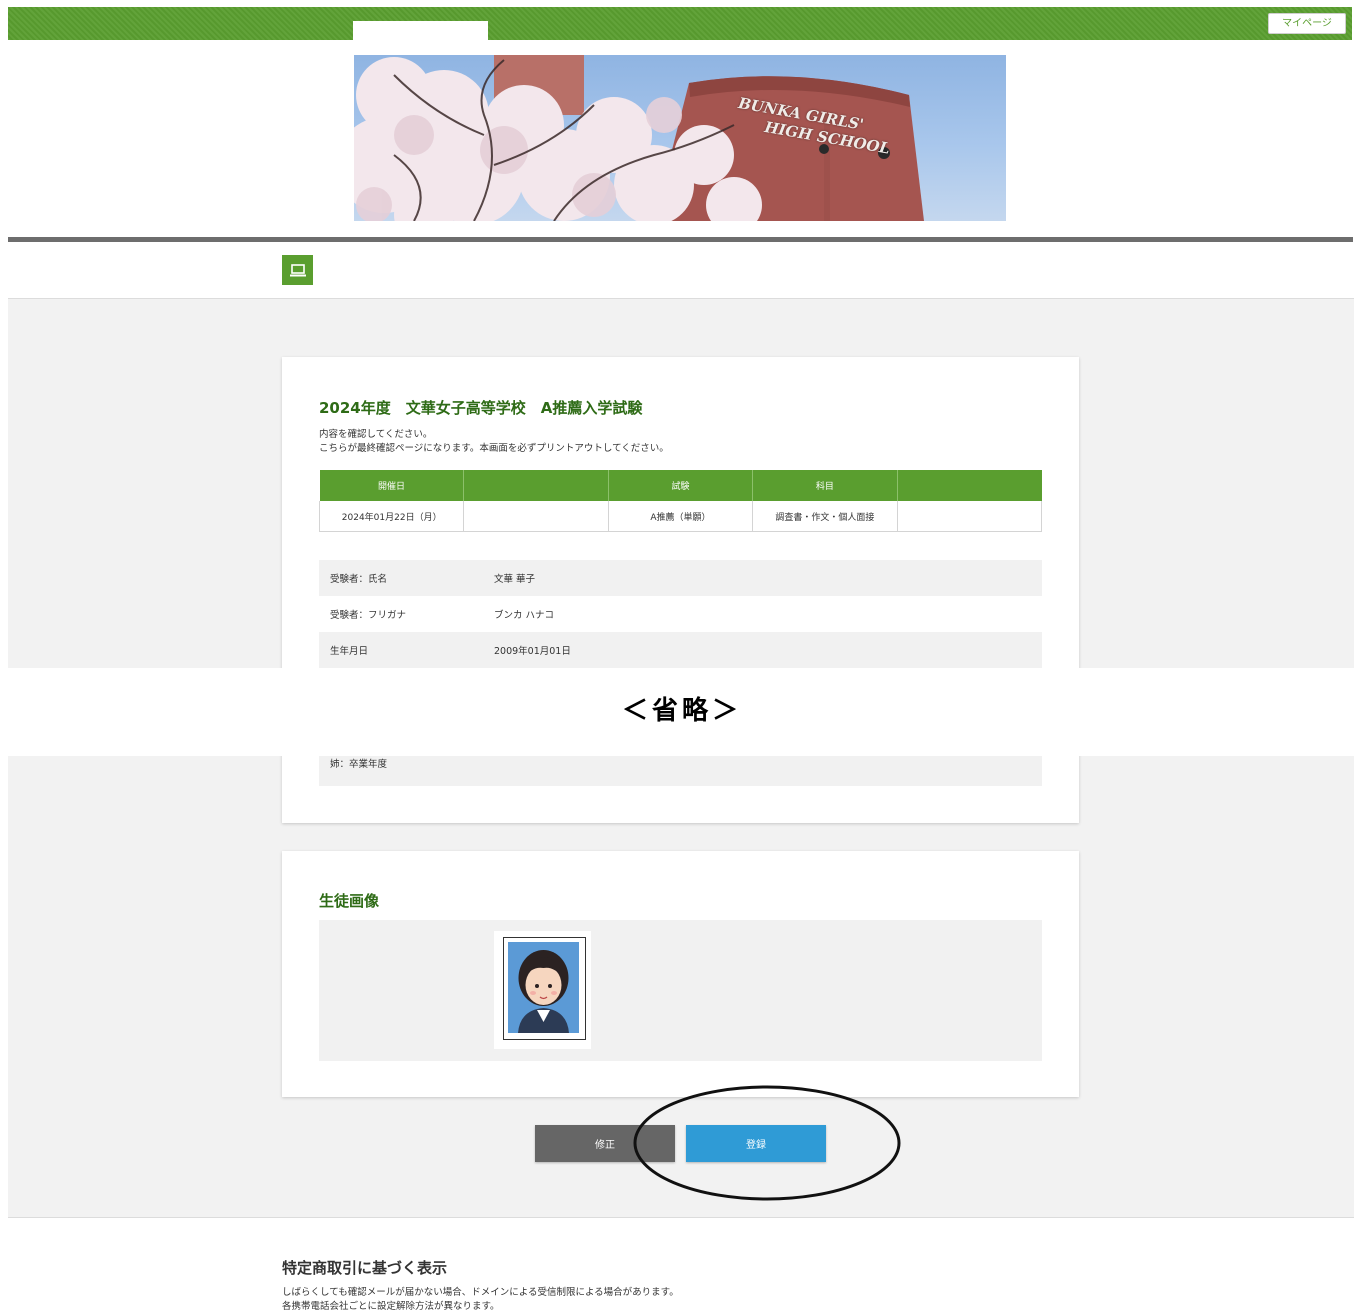 The image size is (1356, 1315). I want to click on info-row-birthdate: 生年月日 2009年01月01日, so click(680, 650).